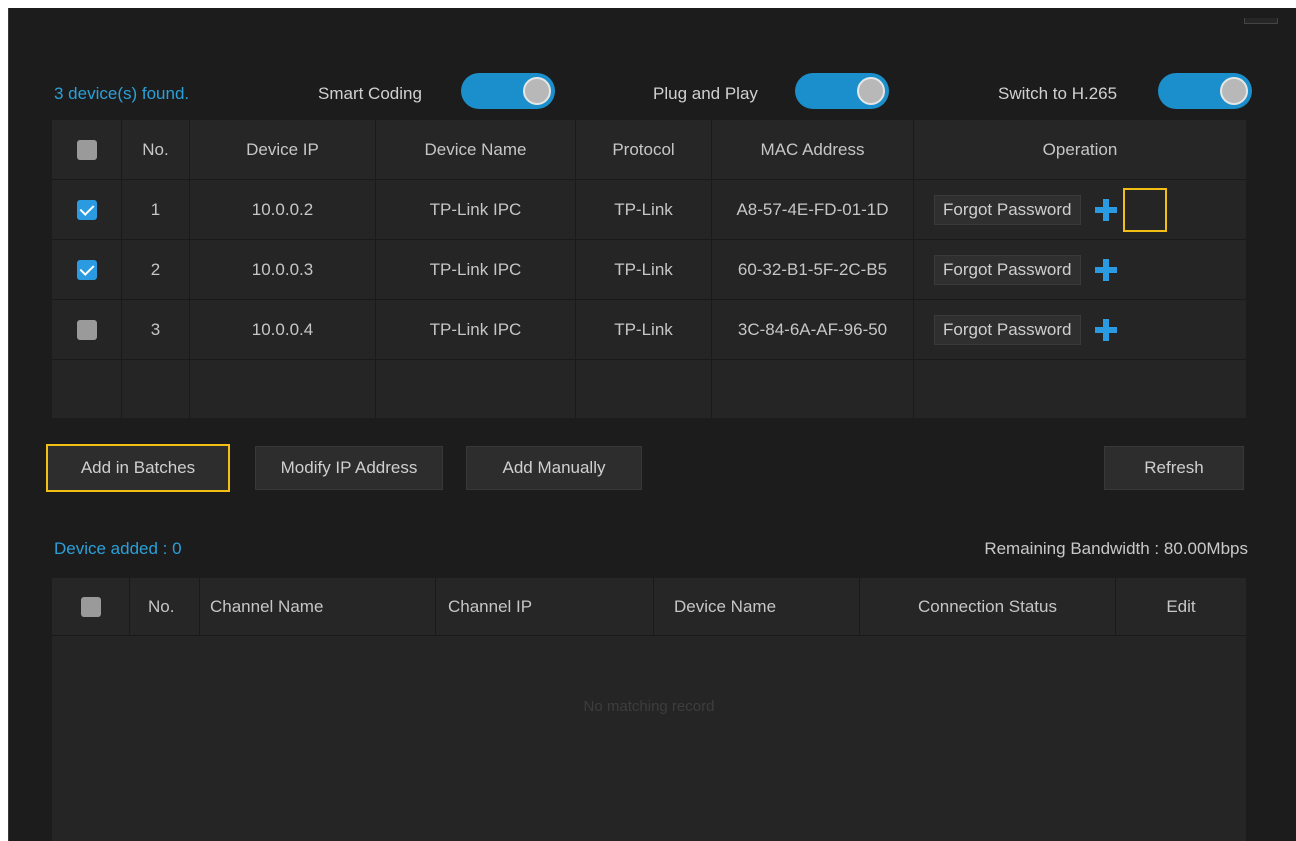  What do you see at coordinates (1080, 149) in the screenshot?
I see `col-operation: Operation` at bounding box center [1080, 149].